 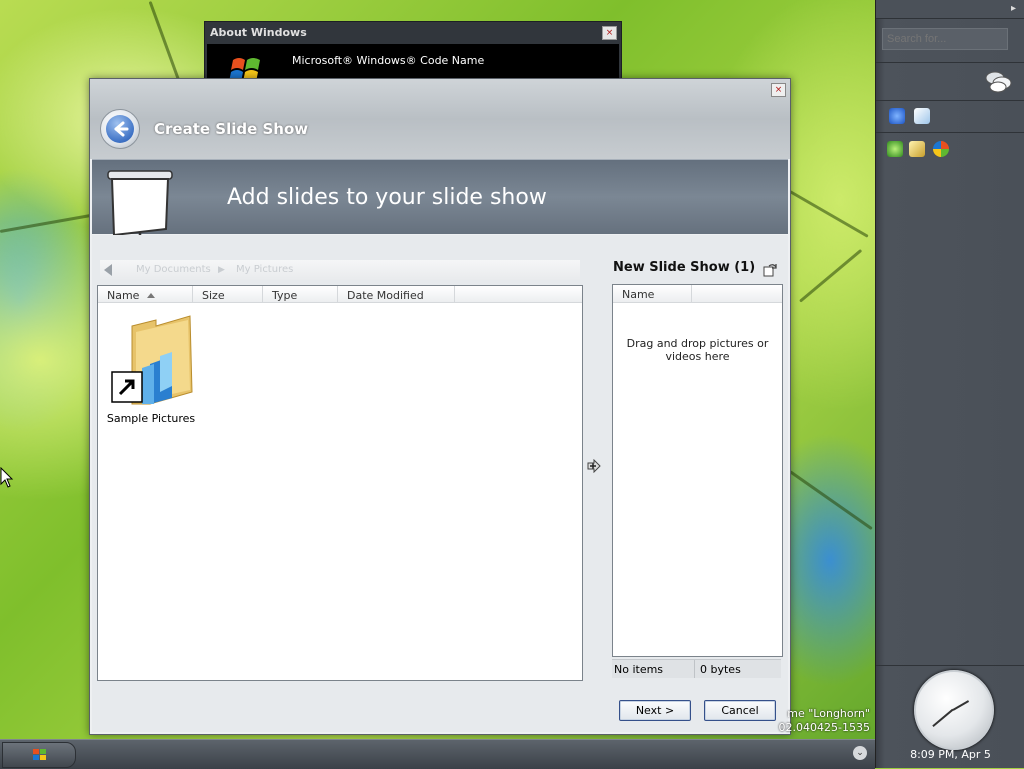 What do you see at coordinates (228, 294) in the screenshot?
I see `column-header-size: Size` at bounding box center [228, 294].